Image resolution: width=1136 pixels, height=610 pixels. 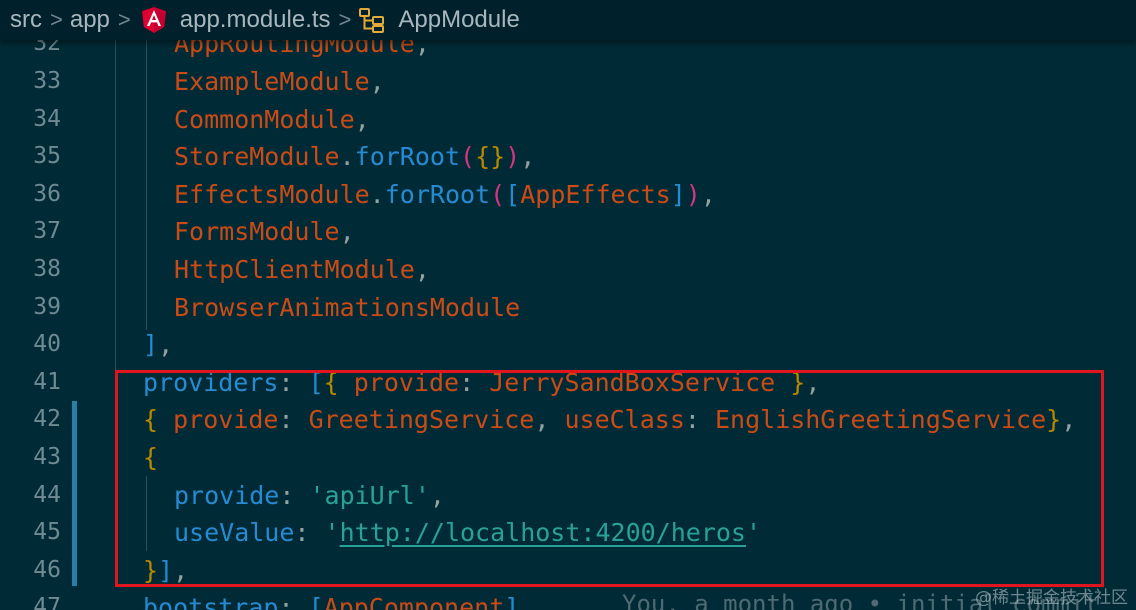 I want to click on code-line: 36 EffectsModule.forRoot([AppEffects]),, so click(x=568, y=195).